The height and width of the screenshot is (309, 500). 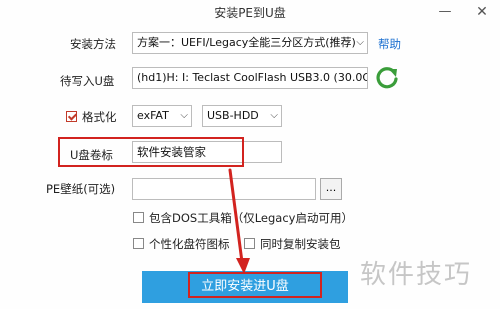 What do you see at coordinates (138, 243) in the screenshot?
I see `custom-drive-icon-checkbox` at bounding box center [138, 243].